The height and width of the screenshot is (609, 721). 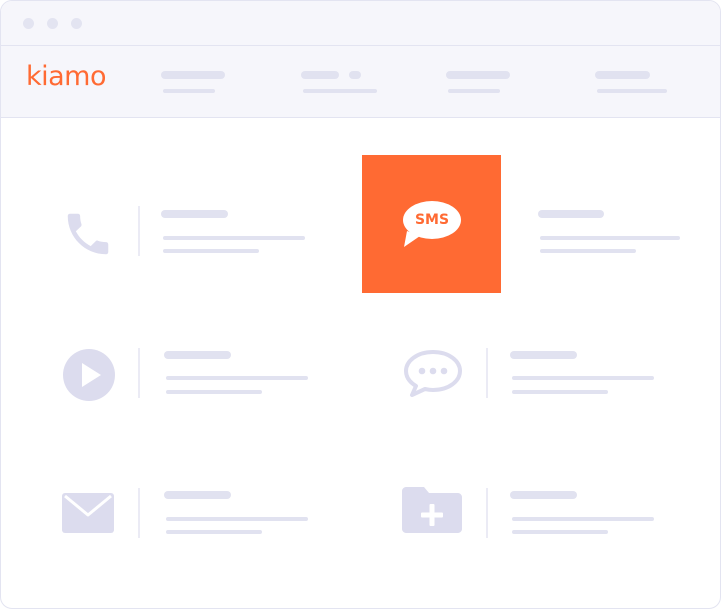 What do you see at coordinates (88, 513) in the screenshot?
I see `envelope-icon` at bounding box center [88, 513].